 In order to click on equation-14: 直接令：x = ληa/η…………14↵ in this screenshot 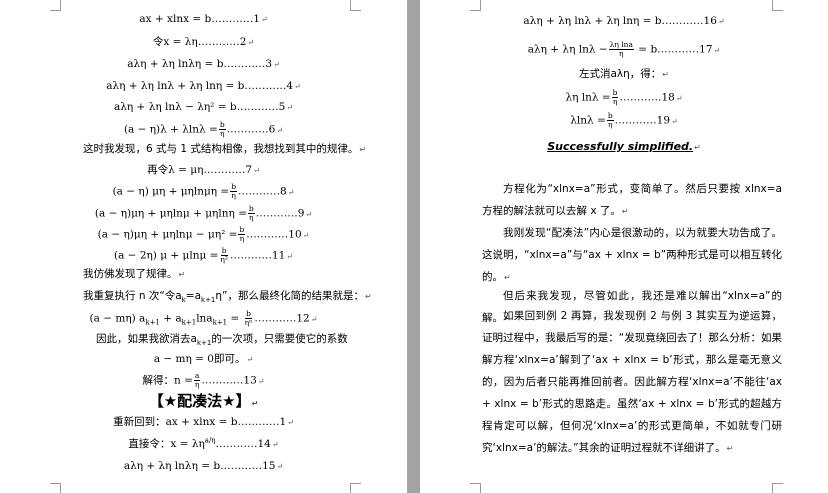, I will do `click(203, 443)`.